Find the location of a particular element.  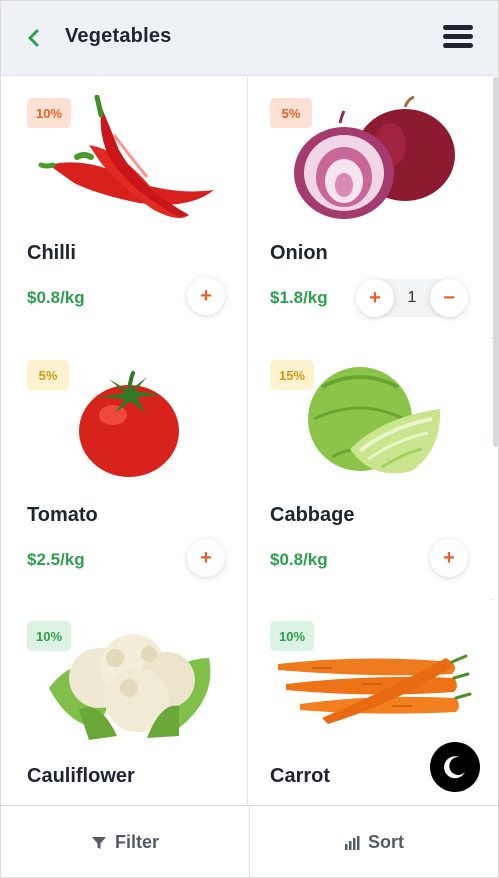

dark-mode-toggle is located at coordinates (455, 767).